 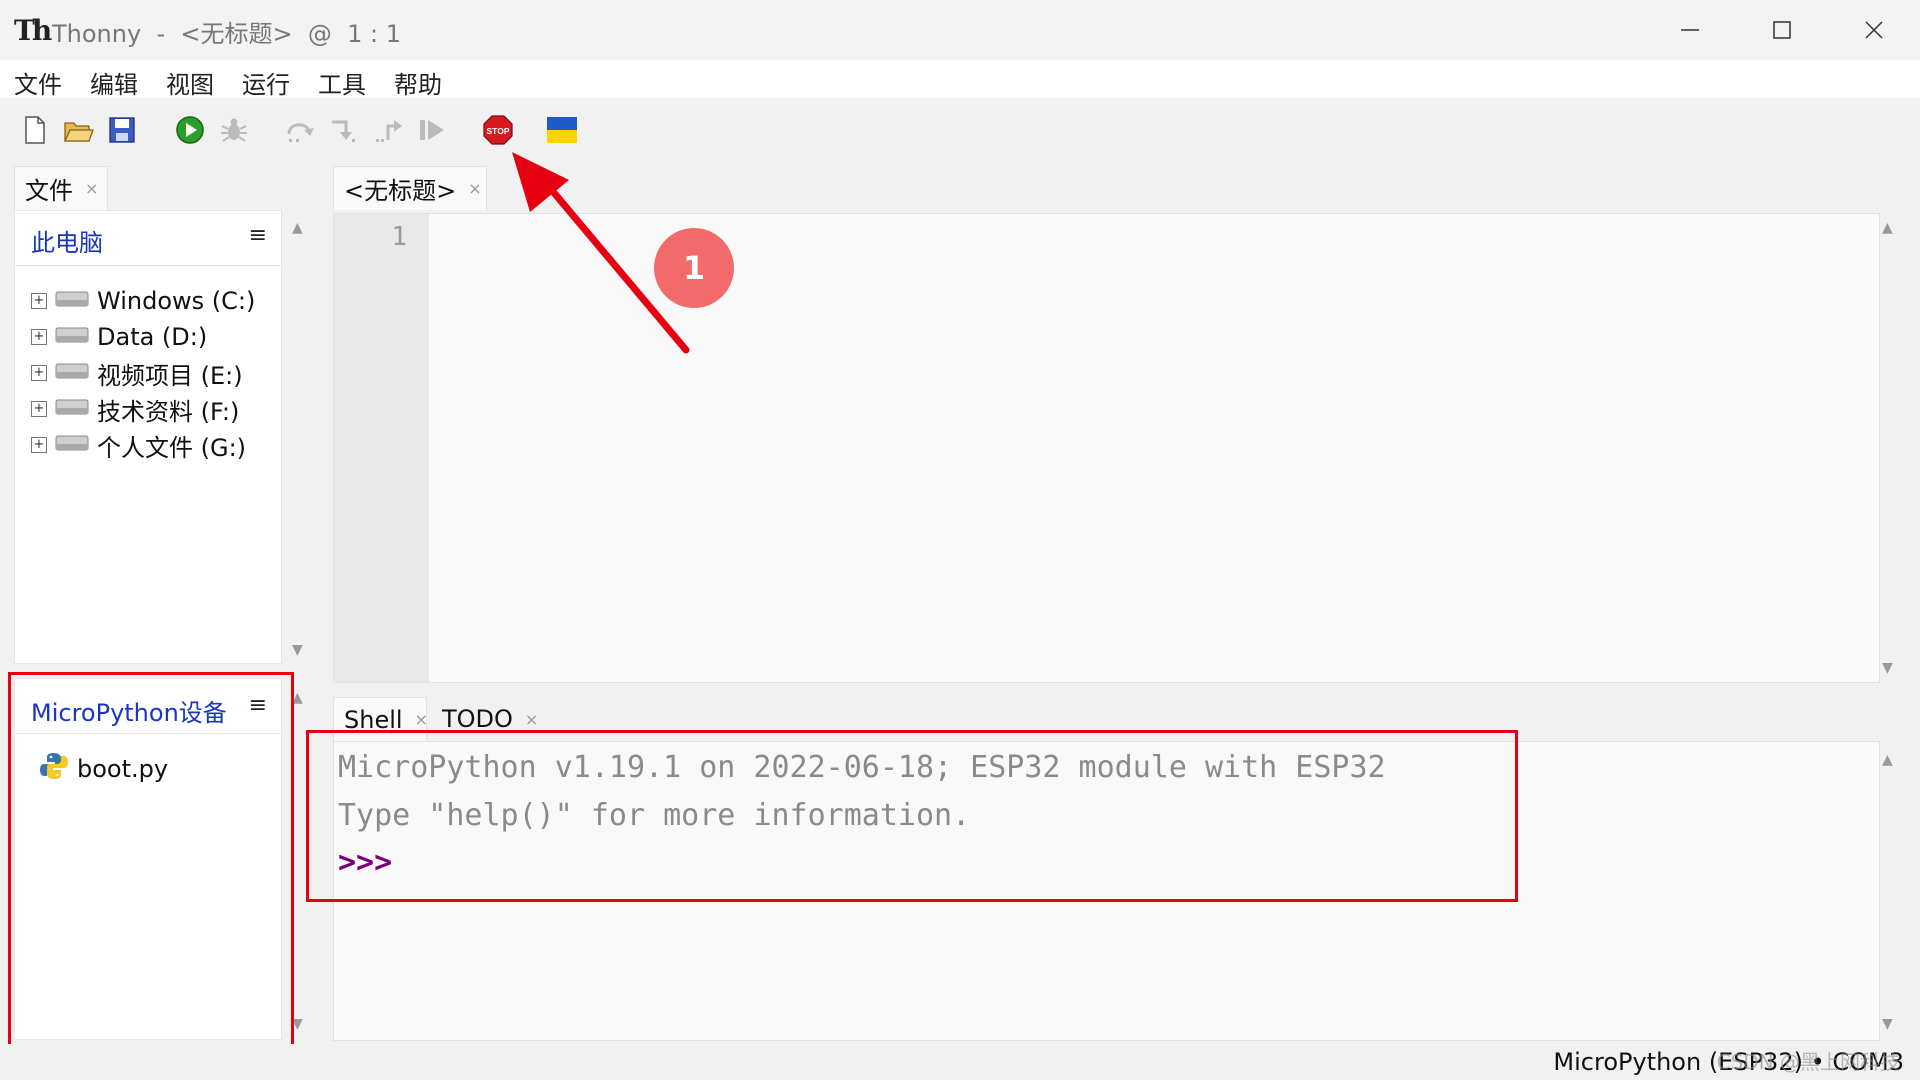 What do you see at coordinates (399, 237) in the screenshot?
I see `line-number: 1` at bounding box center [399, 237].